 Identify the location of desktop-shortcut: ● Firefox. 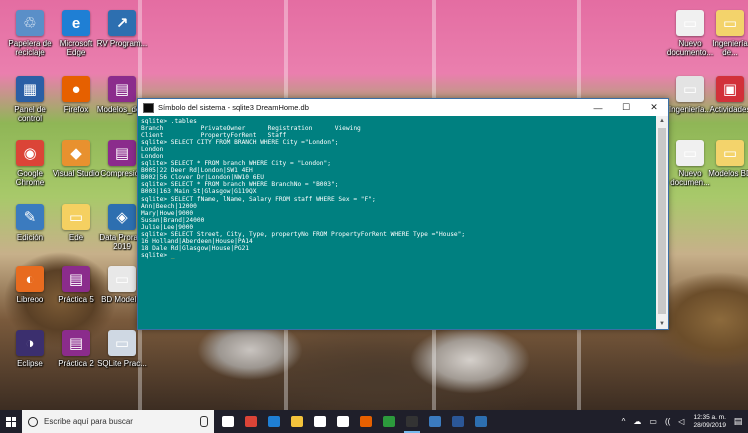
(76, 99).